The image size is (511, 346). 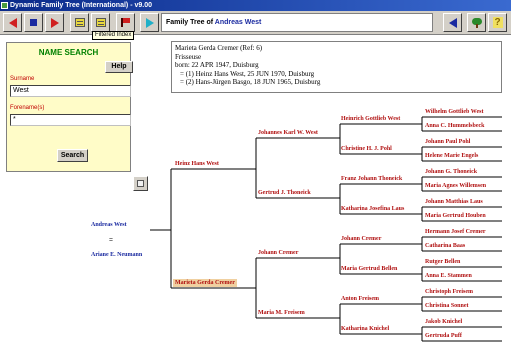 What do you see at coordinates (447, 142) in the screenshot?
I see `ancestor-node: Johann Paul Pohl` at bounding box center [447, 142].